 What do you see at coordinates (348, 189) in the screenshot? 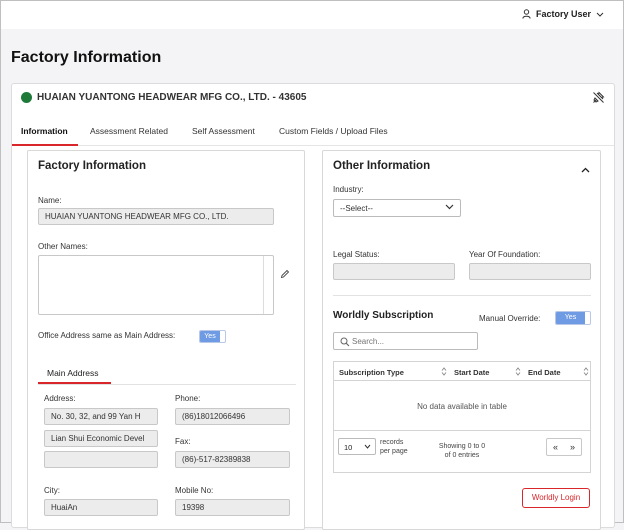
I see `industry-label: Industry:` at bounding box center [348, 189].